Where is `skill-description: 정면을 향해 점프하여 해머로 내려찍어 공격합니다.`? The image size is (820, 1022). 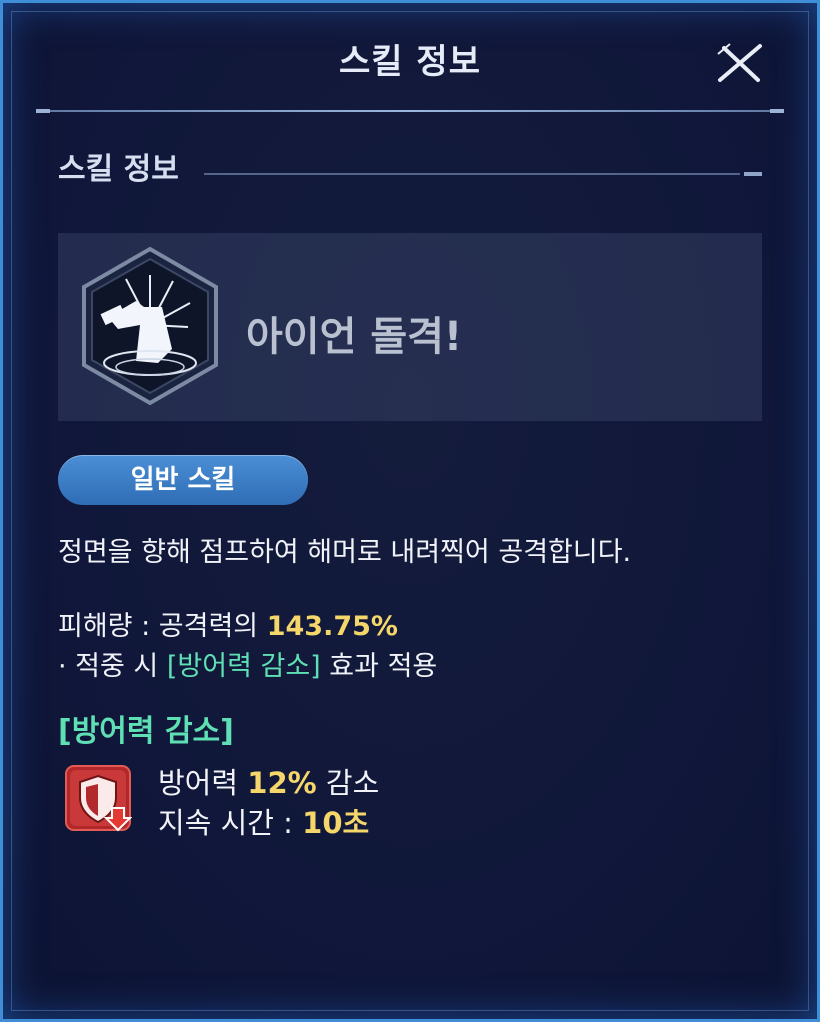
skill-description: 정면을 향해 점프하여 해머로 내려찍어 공격합니다. is located at coordinates (345, 552).